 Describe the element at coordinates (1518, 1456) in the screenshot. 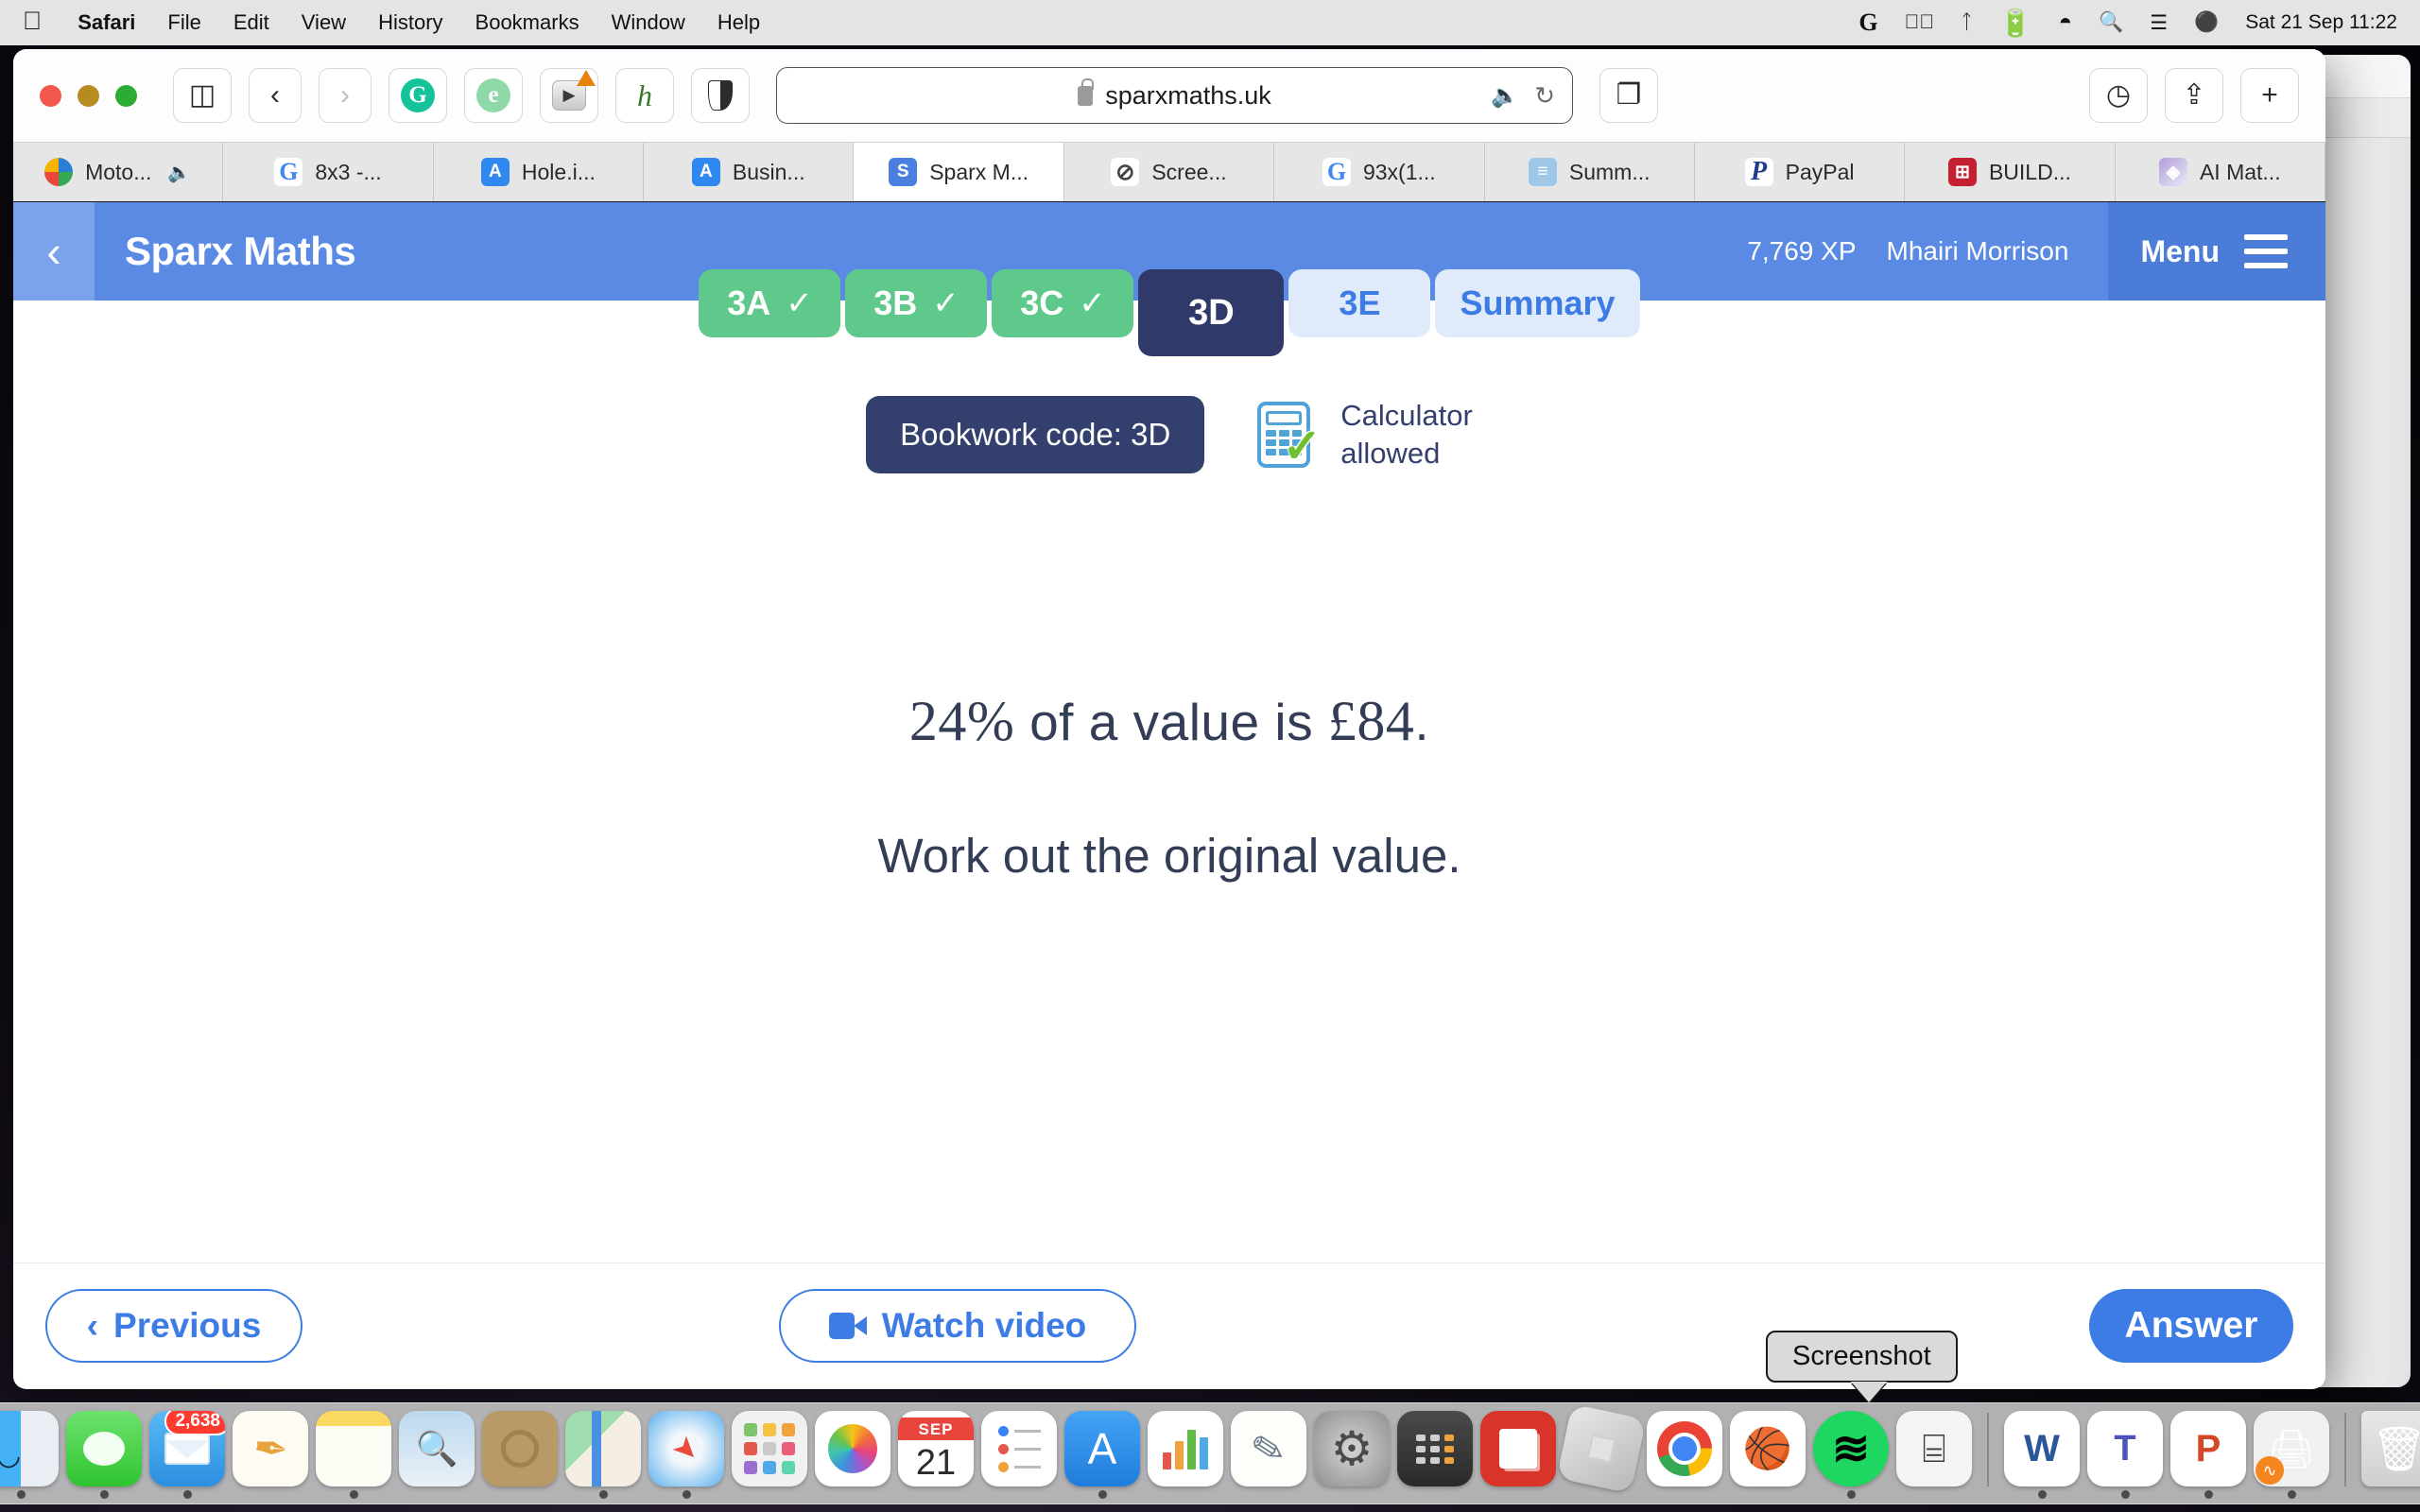

I see `dock-item-photo-booth` at that location.